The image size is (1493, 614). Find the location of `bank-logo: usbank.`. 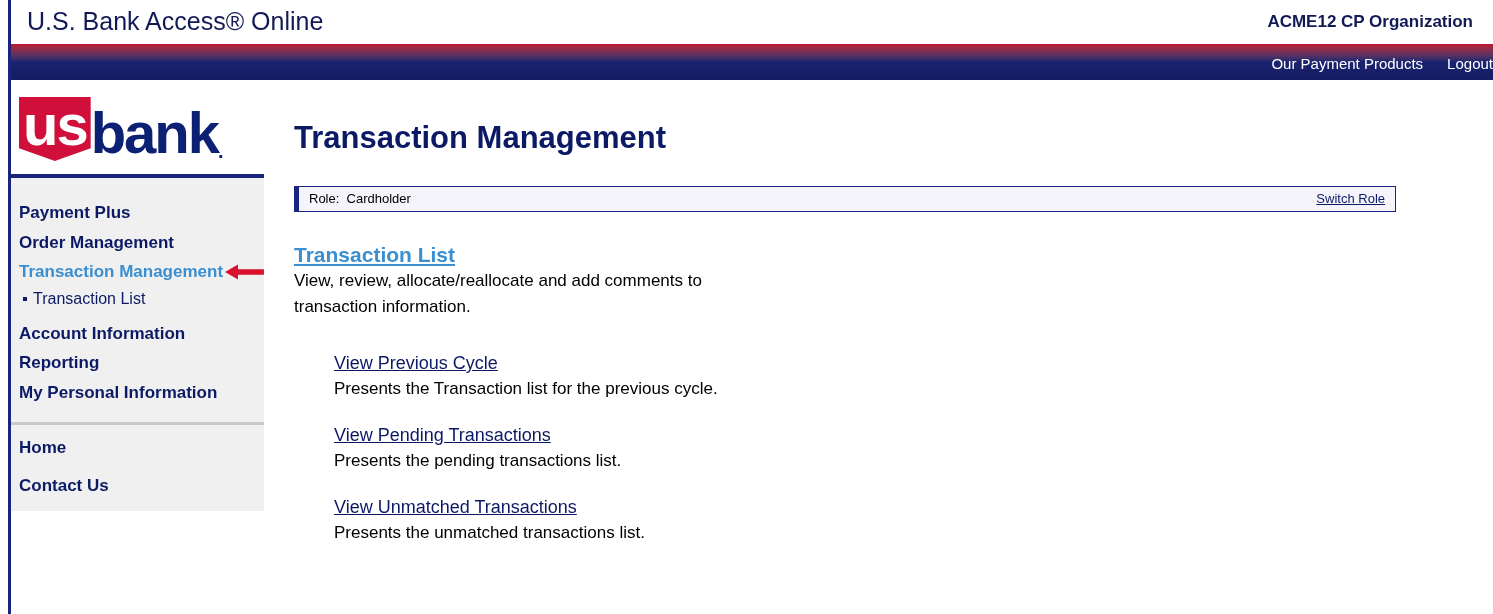

bank-logo: usbank. is located at coordinates (121, 129).